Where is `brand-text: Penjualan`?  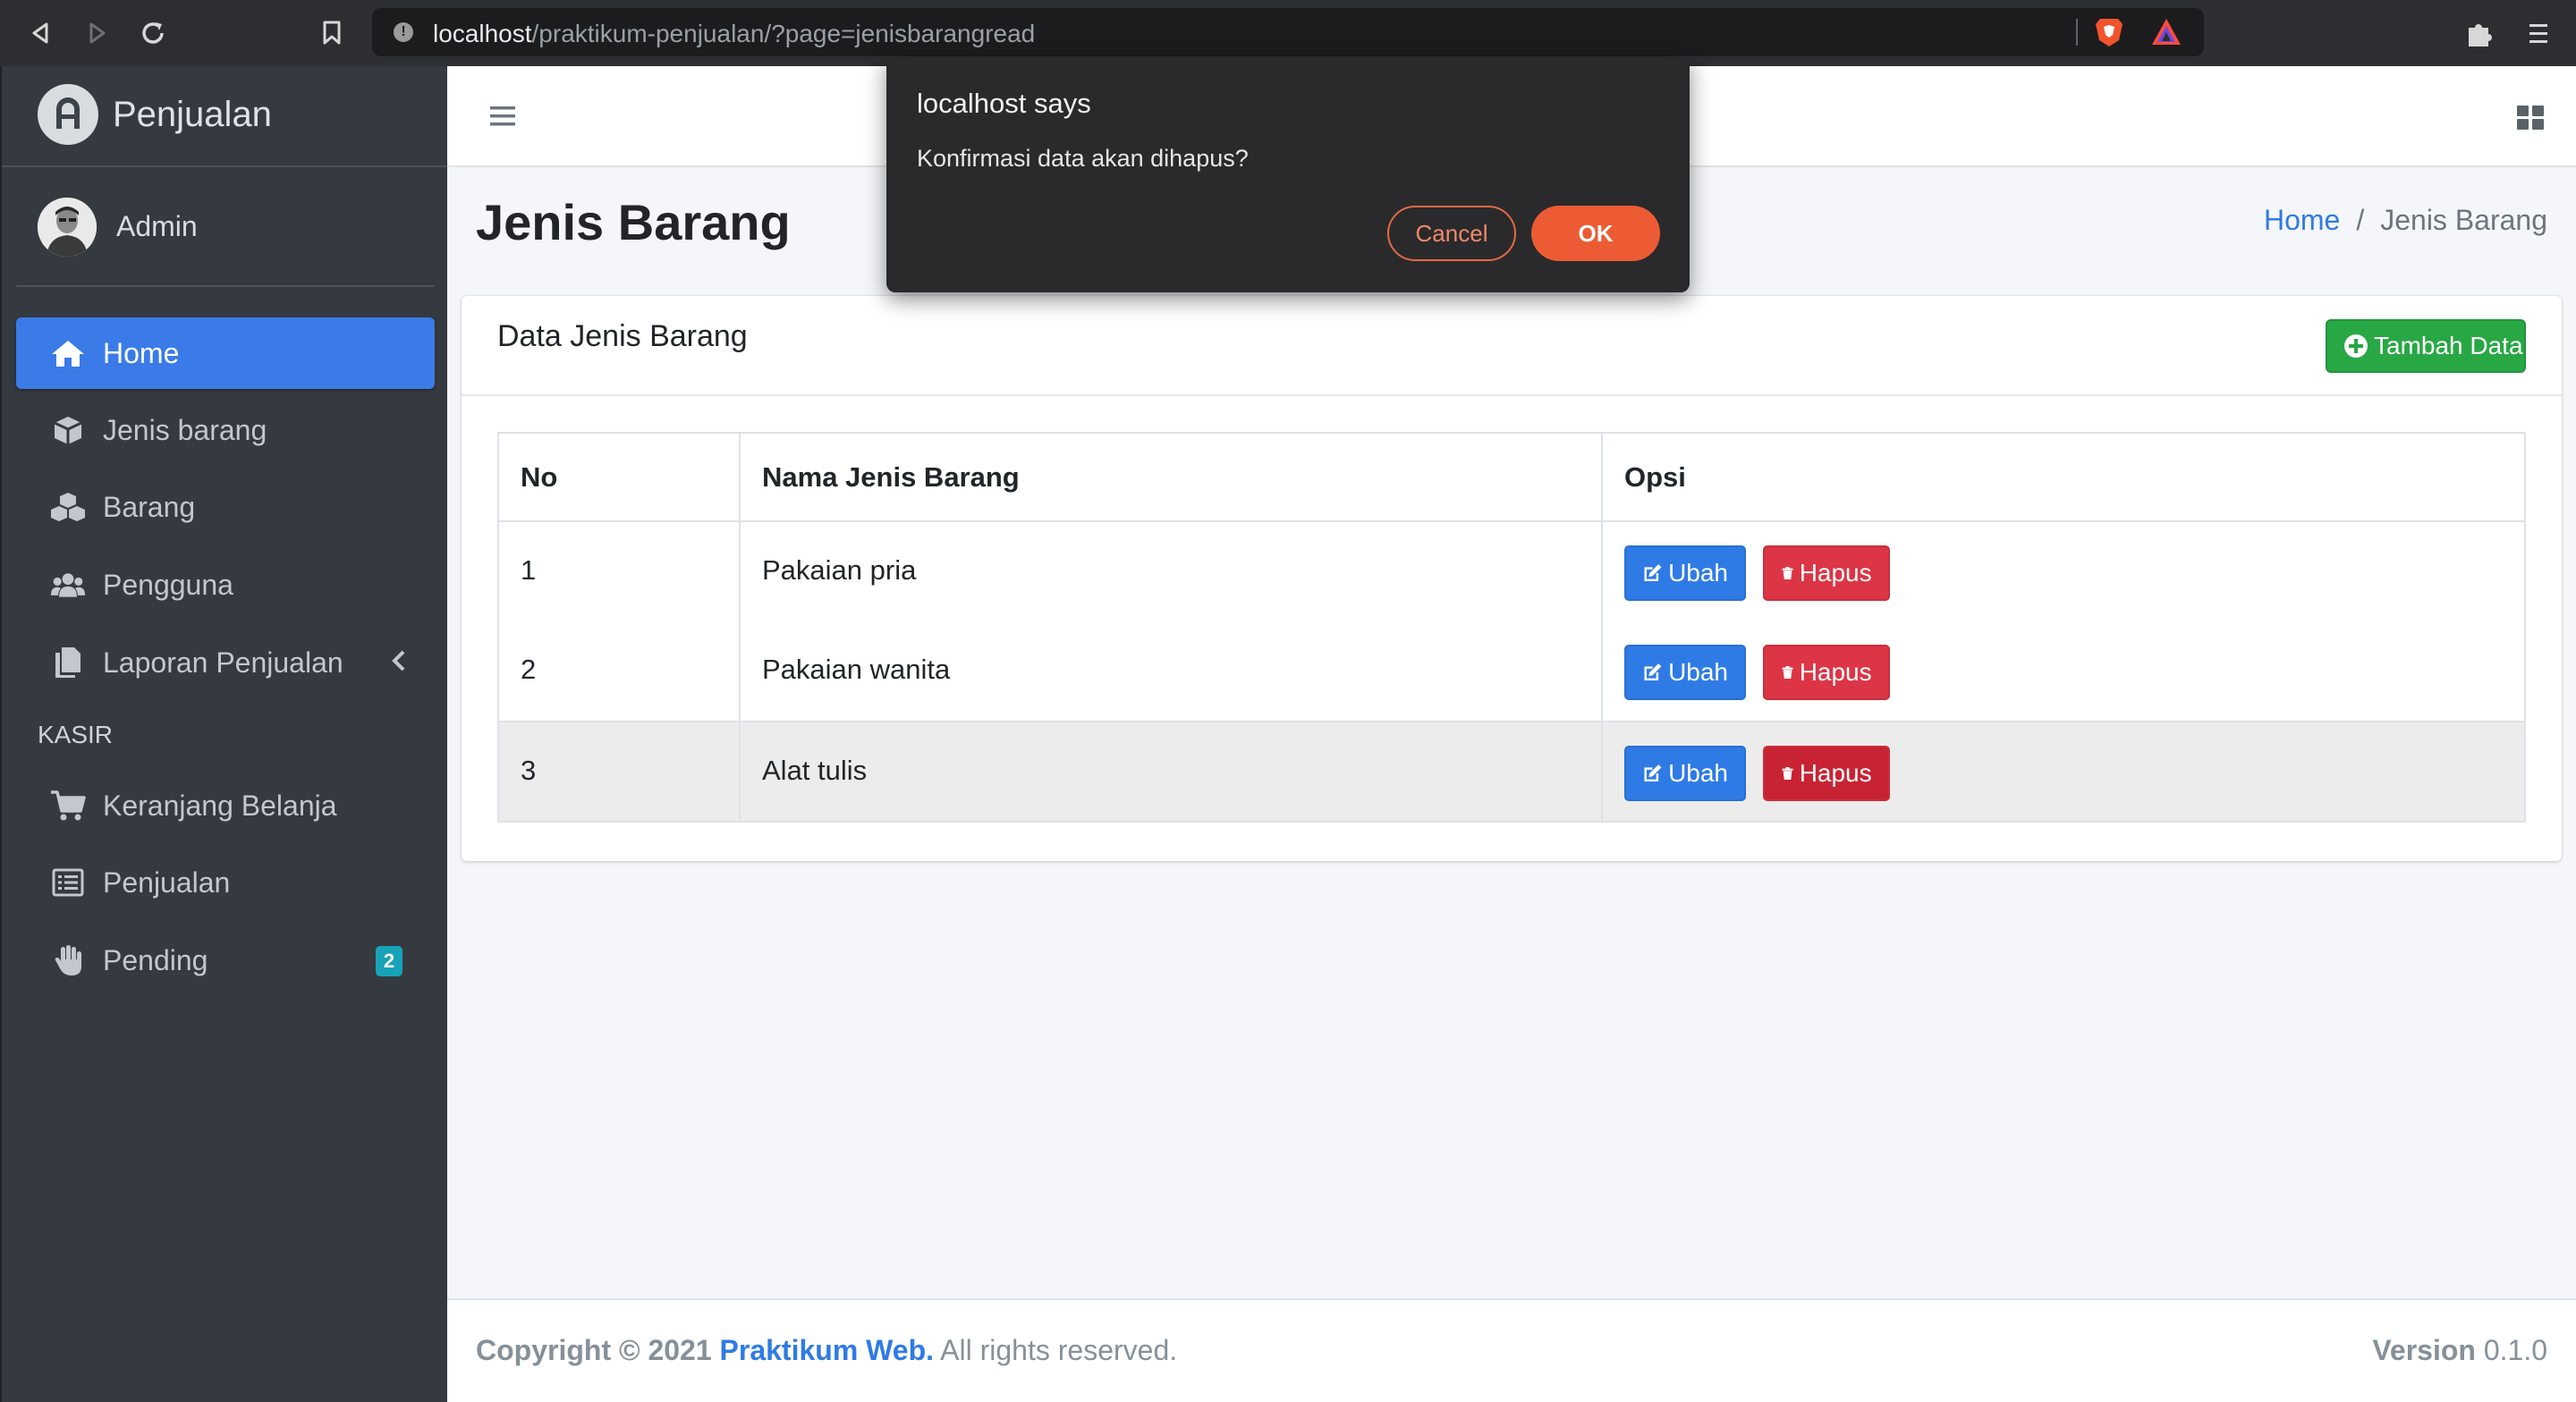 brand-text: Penjualan is located at coordinates (192, 114).